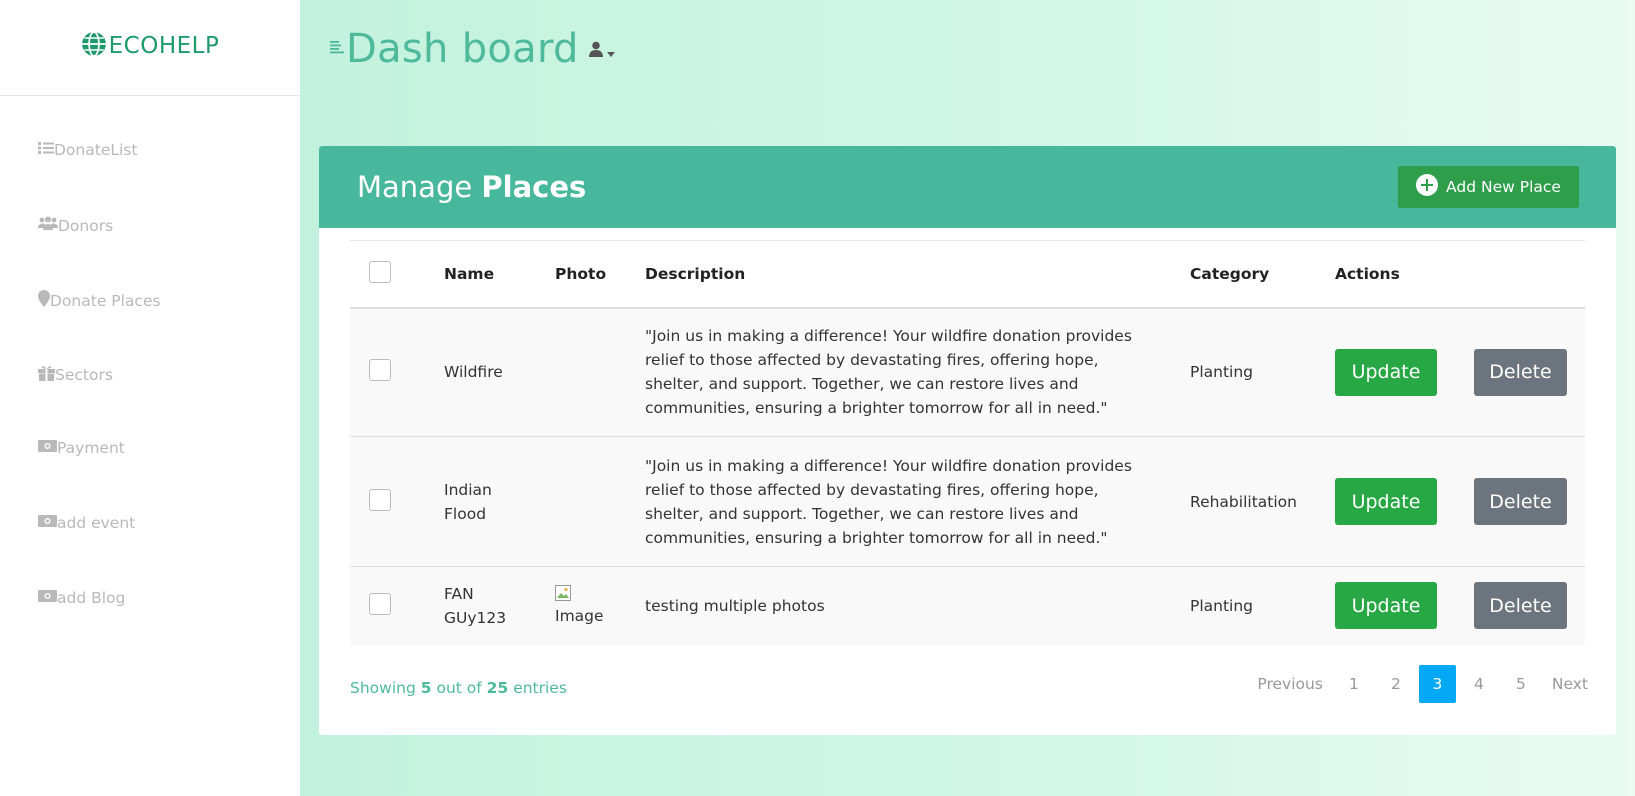  I want to click on pagination-next: Next, so click(1570, 684).